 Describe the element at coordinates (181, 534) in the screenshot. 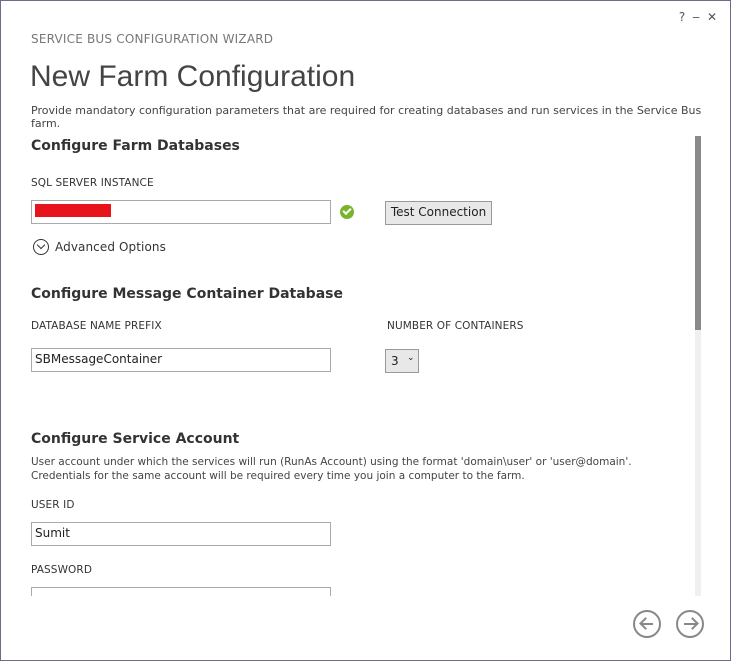

I see `user-id-input: Sumit` at that location.